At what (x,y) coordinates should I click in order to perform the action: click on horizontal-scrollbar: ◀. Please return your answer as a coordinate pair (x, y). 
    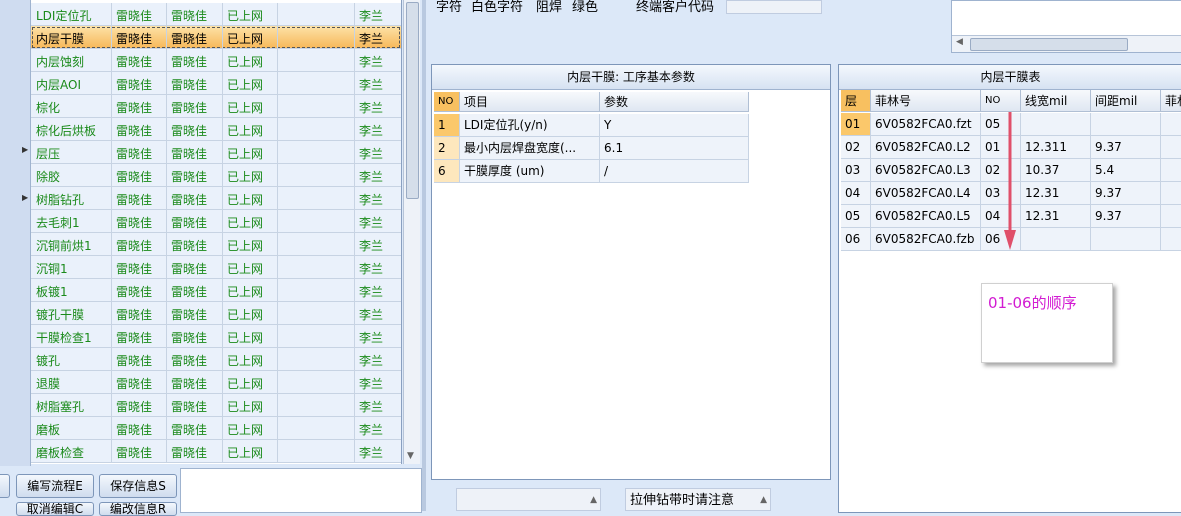
    Looking at the image, I should click on (1066, 43).